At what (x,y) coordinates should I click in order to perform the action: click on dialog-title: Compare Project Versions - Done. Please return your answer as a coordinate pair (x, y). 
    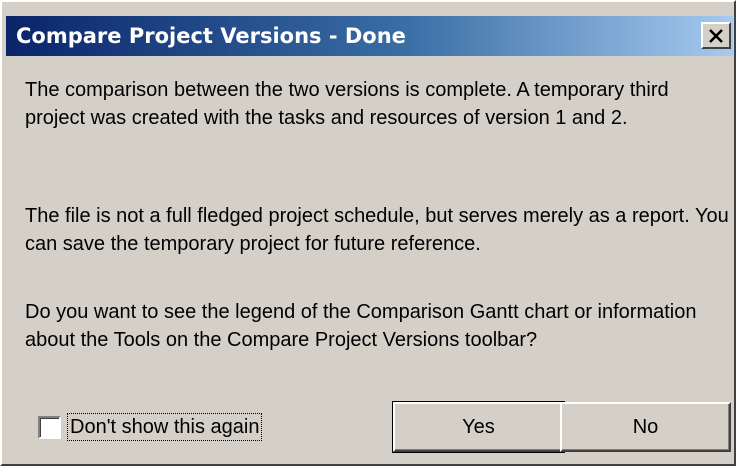
    Looking at the image, I should click on (211, 36).